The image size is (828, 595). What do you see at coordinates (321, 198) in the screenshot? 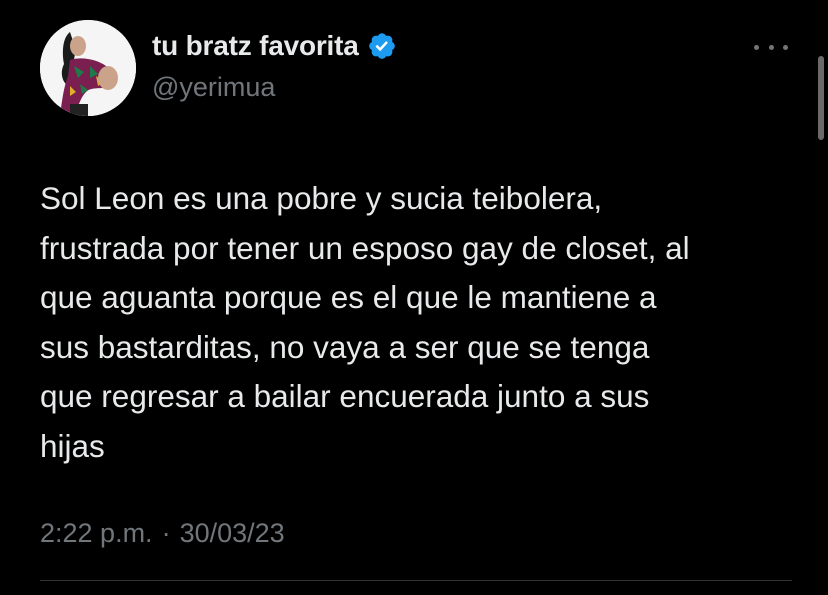
I see `tweet-line: Sol Leon es una pobre y sucia teibolera,` at bounding box center [321, 198].